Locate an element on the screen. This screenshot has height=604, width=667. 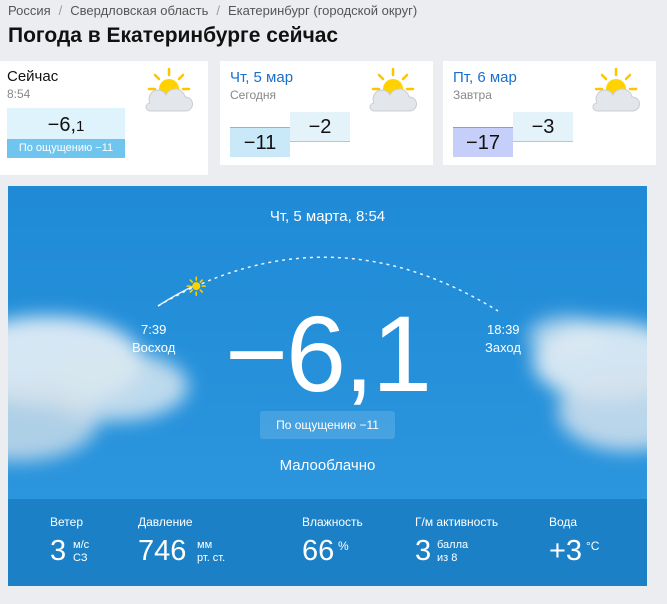
forecast-temp-max: −3 is located at coordinates (543, 127).